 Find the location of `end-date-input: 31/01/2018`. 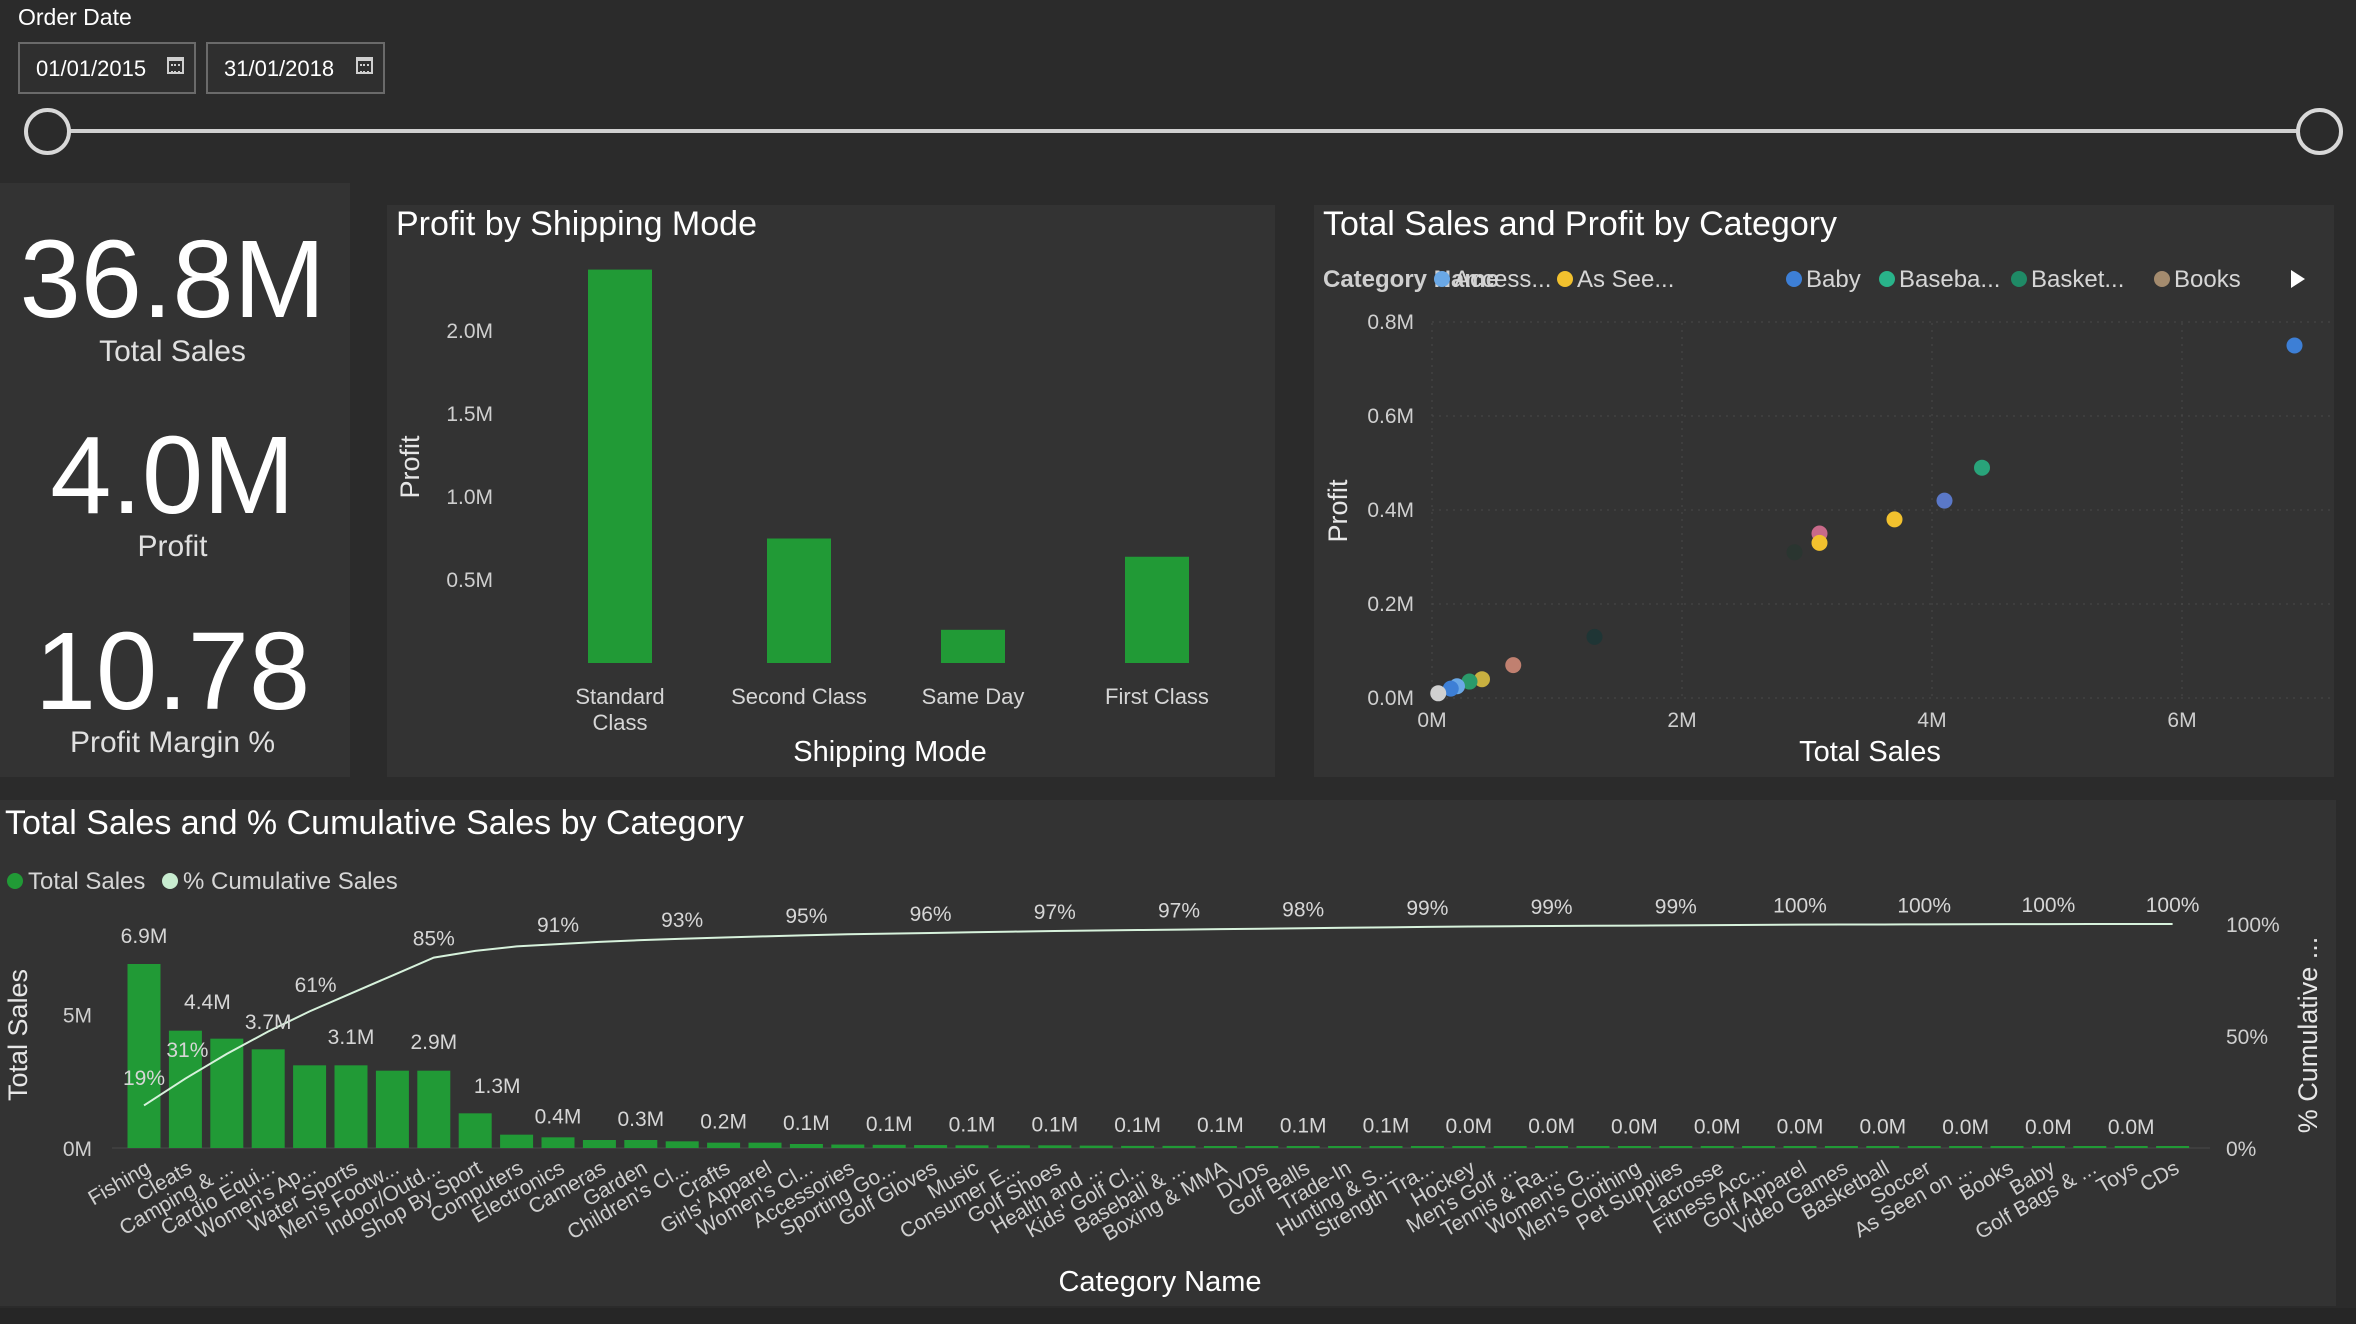

end-date-input: 31/01/2018 is located at coordinates (295, 68).